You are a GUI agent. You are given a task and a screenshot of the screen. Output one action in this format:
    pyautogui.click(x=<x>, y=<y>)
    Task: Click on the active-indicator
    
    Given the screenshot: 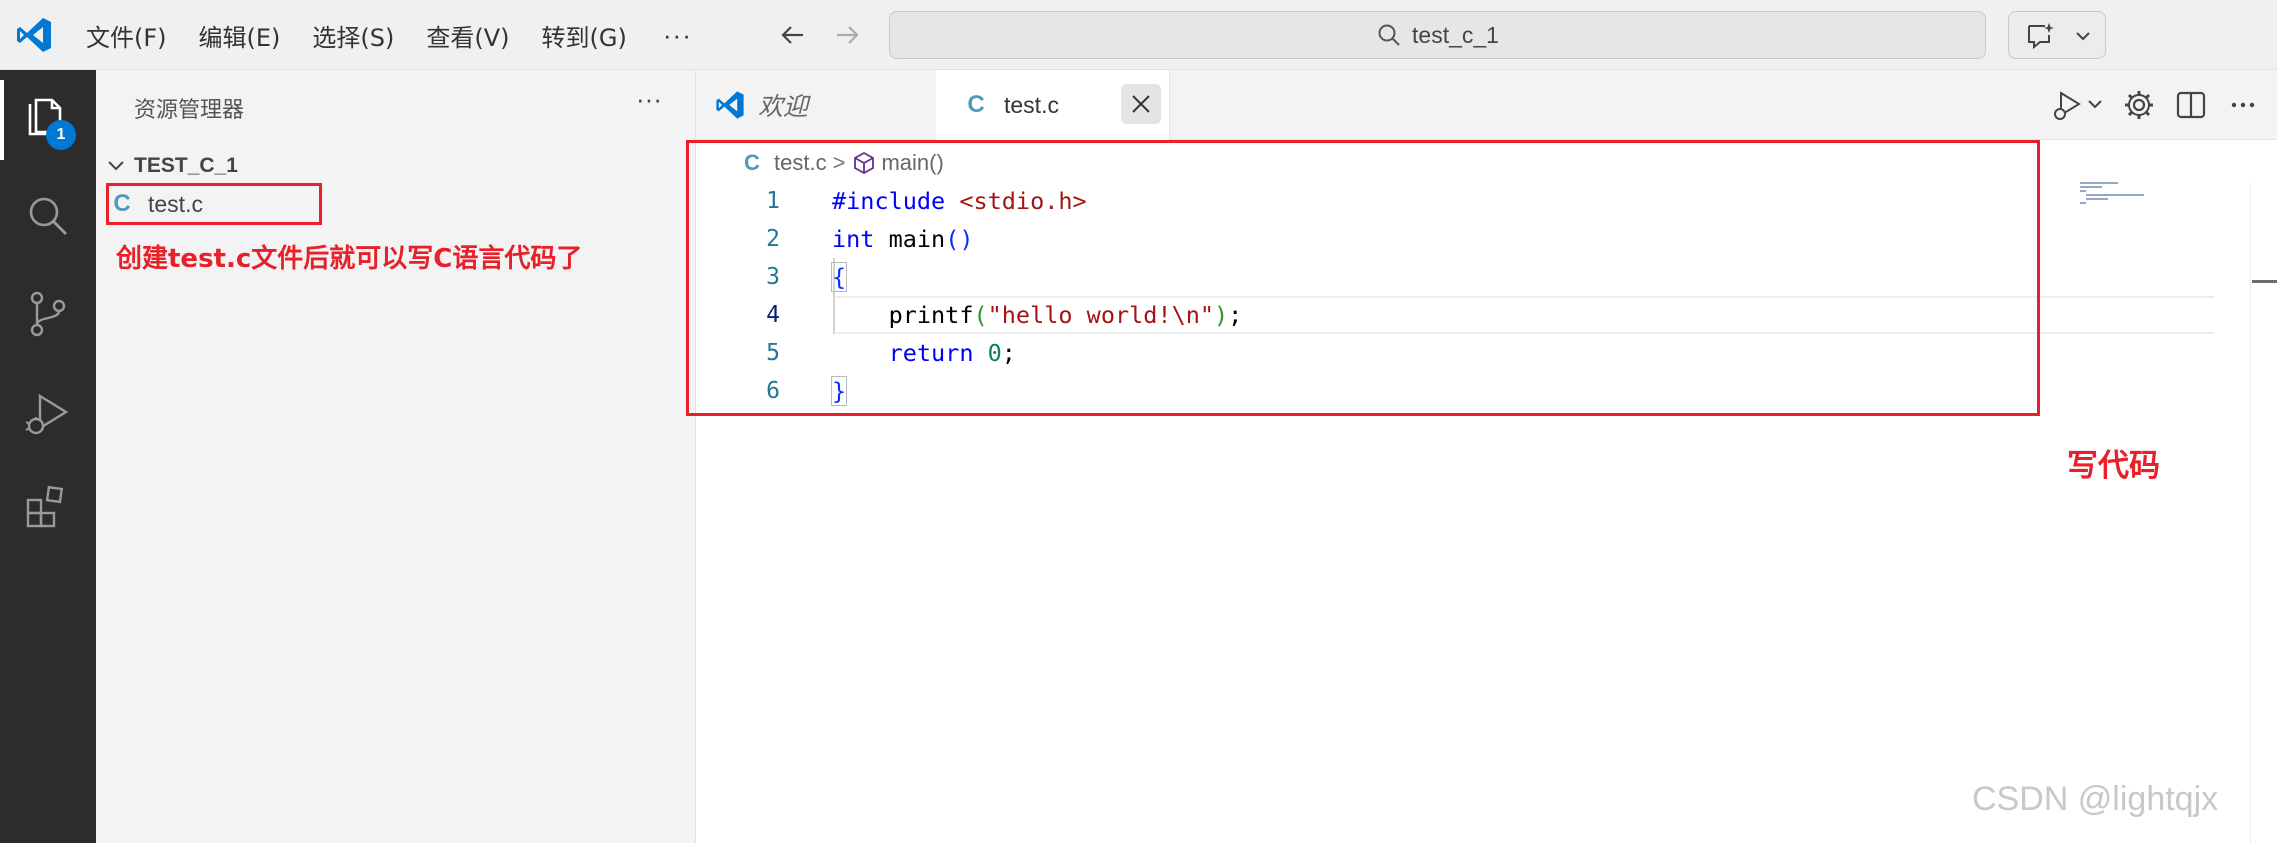 What is the action you would take?
    pyautogui.click(x=2, y=120)
    